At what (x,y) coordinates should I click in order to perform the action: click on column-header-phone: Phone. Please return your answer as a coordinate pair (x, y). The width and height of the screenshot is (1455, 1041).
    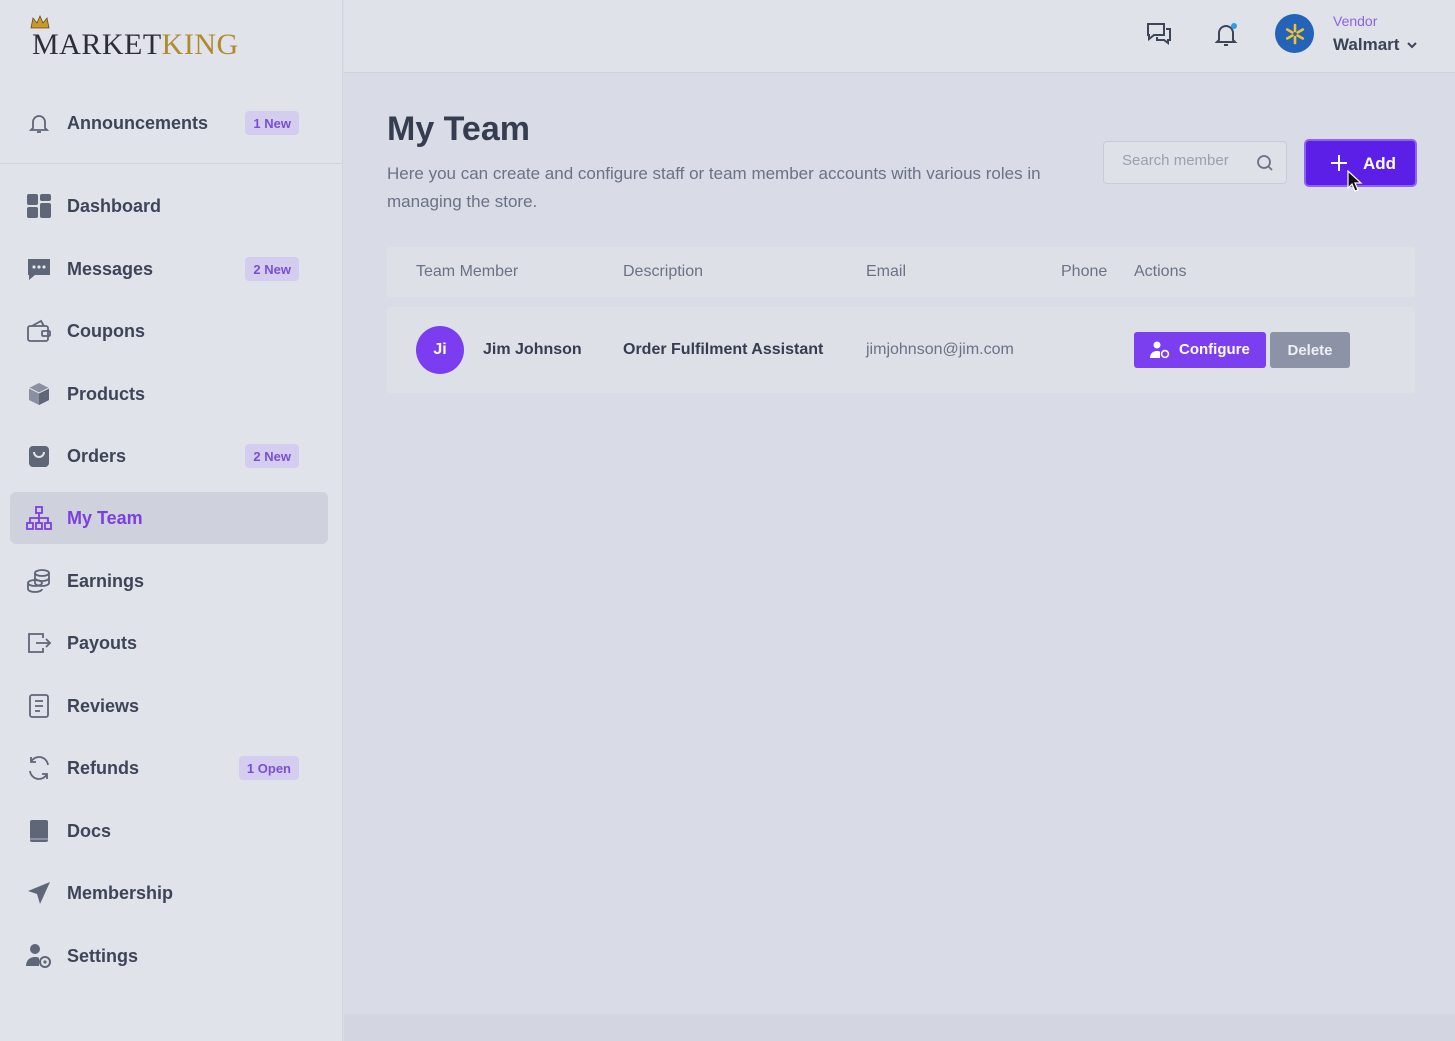
    Looking at the image, I should click on (1084, 271).